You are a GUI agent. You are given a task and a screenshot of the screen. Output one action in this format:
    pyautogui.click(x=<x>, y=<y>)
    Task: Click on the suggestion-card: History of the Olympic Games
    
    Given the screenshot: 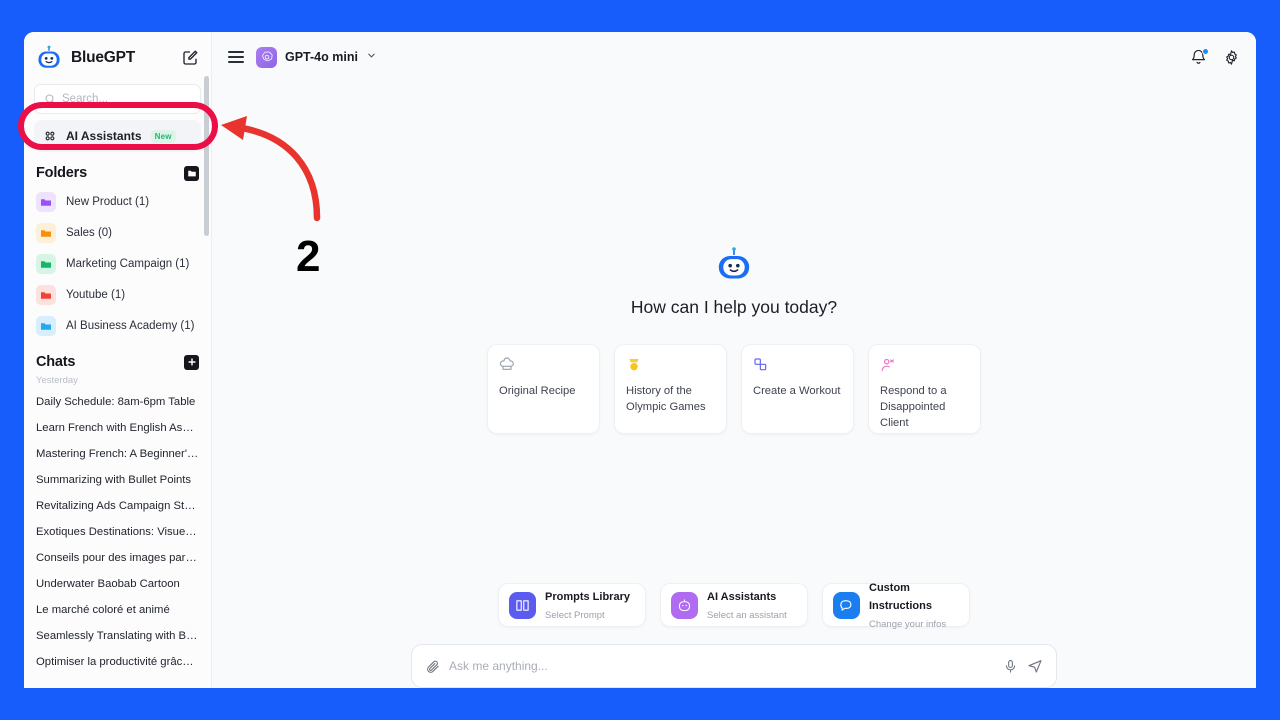 What is the action you would take?
    pyautogui.click(x=670, y=389)
    